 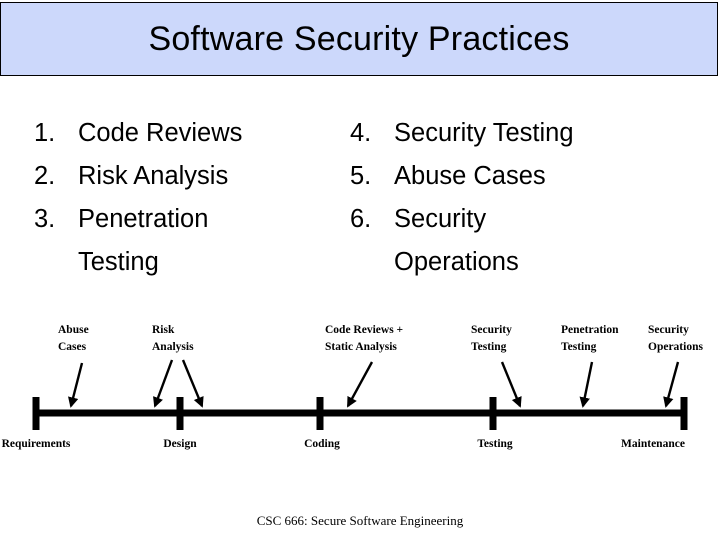 What do you see at coordinates (73, 330) in the screenshot?
I see `callout-label-line1: Abuse` at bounding box center [73, 330].